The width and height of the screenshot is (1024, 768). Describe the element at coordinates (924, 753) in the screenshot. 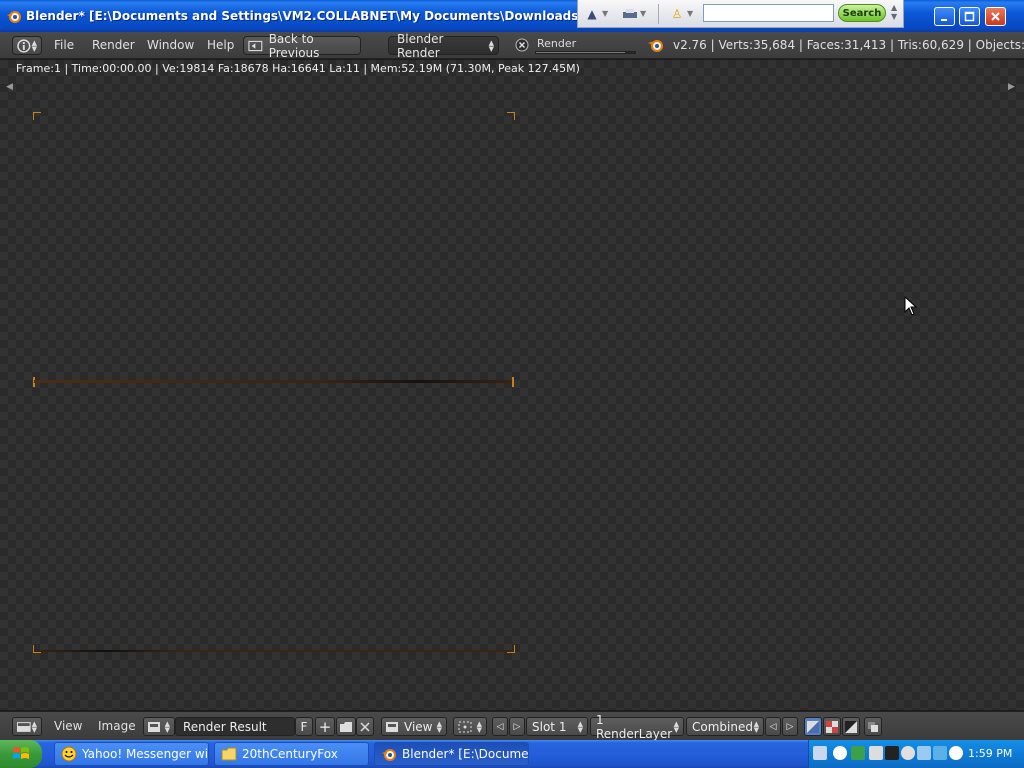

I see `tray-monitor-icon` at that location.